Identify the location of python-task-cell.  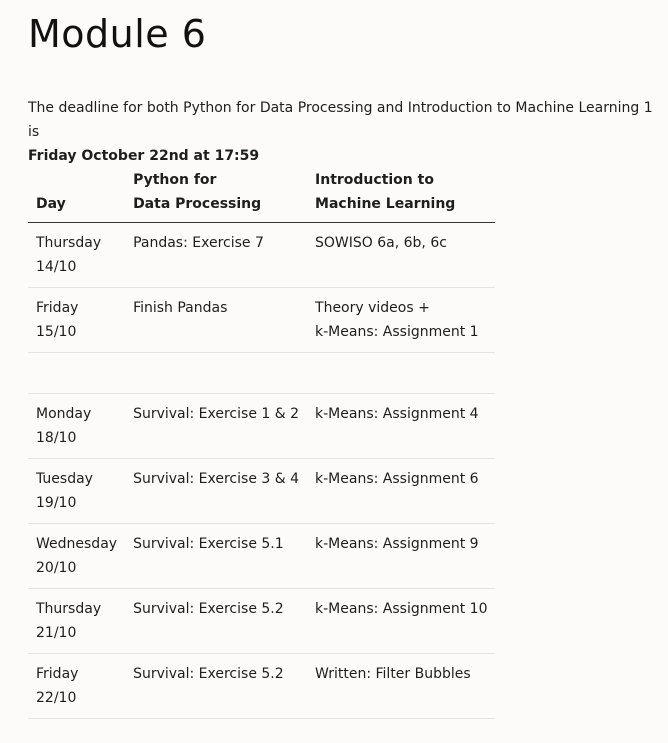
(216, 373).